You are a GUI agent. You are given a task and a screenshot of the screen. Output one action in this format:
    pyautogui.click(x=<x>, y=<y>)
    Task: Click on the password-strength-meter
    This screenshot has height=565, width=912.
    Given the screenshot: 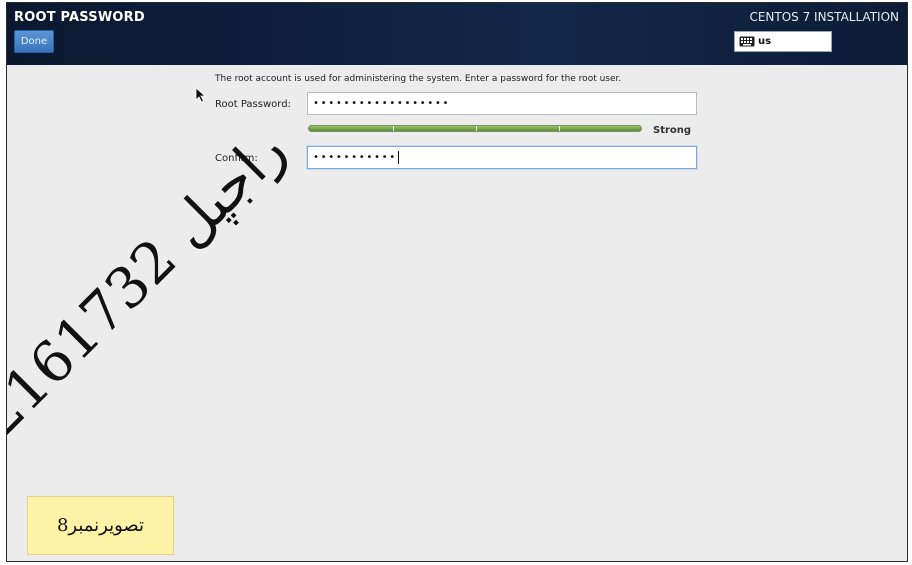 What is the action you would take?
    pyautogui.click(x=475, y=128)
    